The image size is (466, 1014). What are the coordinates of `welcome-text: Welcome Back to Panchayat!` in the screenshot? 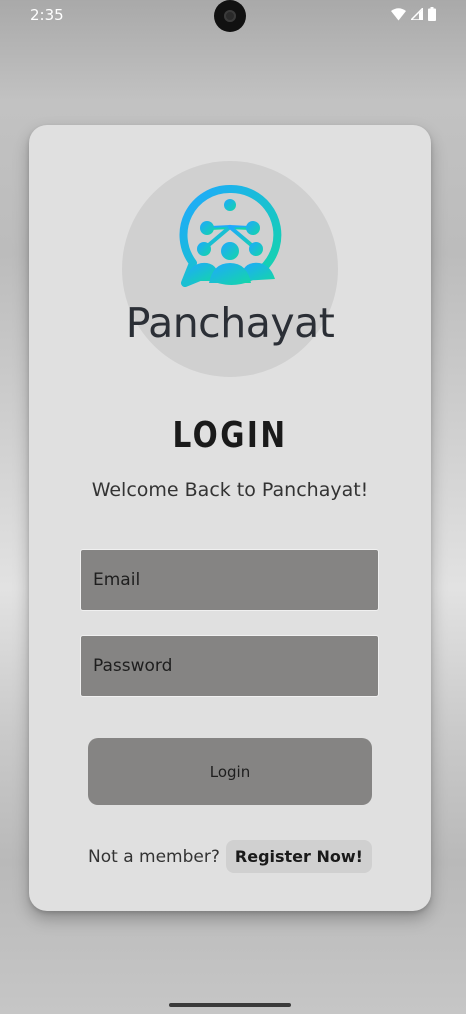 It's located at (230, 490).